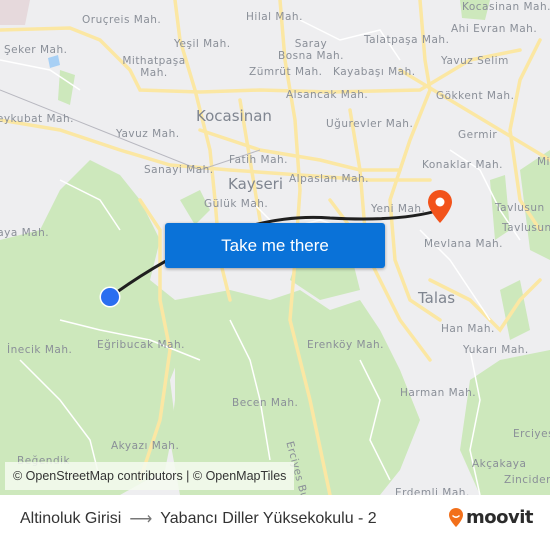  I want to click on moovit-pin-icon, so click(456, 517).